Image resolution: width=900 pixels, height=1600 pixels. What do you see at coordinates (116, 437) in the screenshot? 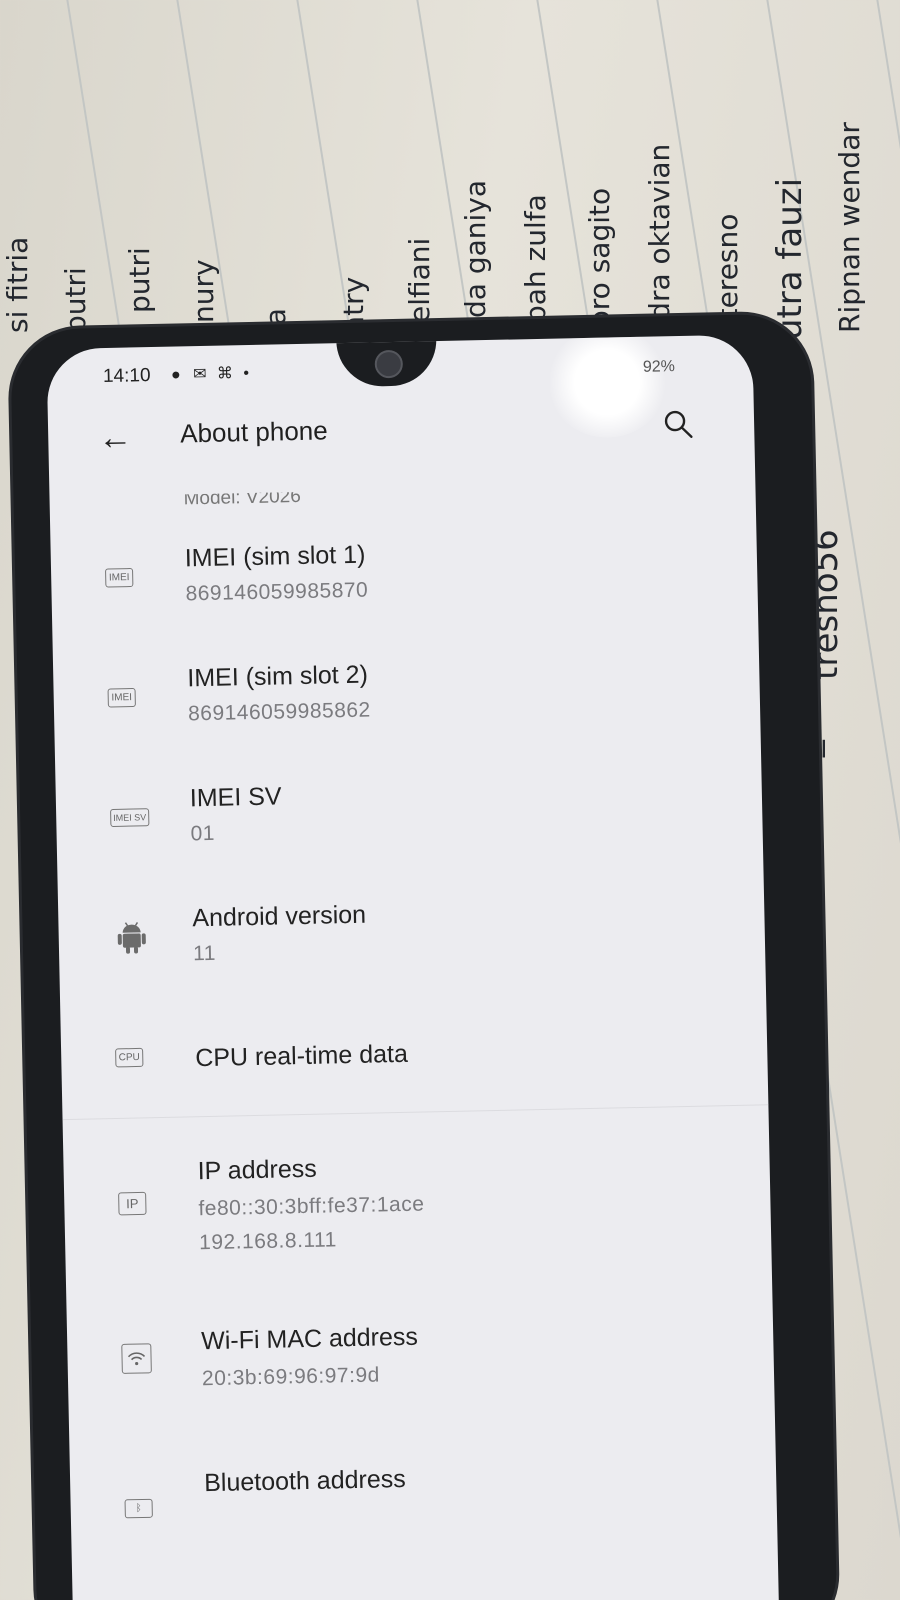
I see `back-arrow-icon: ←` at bounding box center [116, 437].